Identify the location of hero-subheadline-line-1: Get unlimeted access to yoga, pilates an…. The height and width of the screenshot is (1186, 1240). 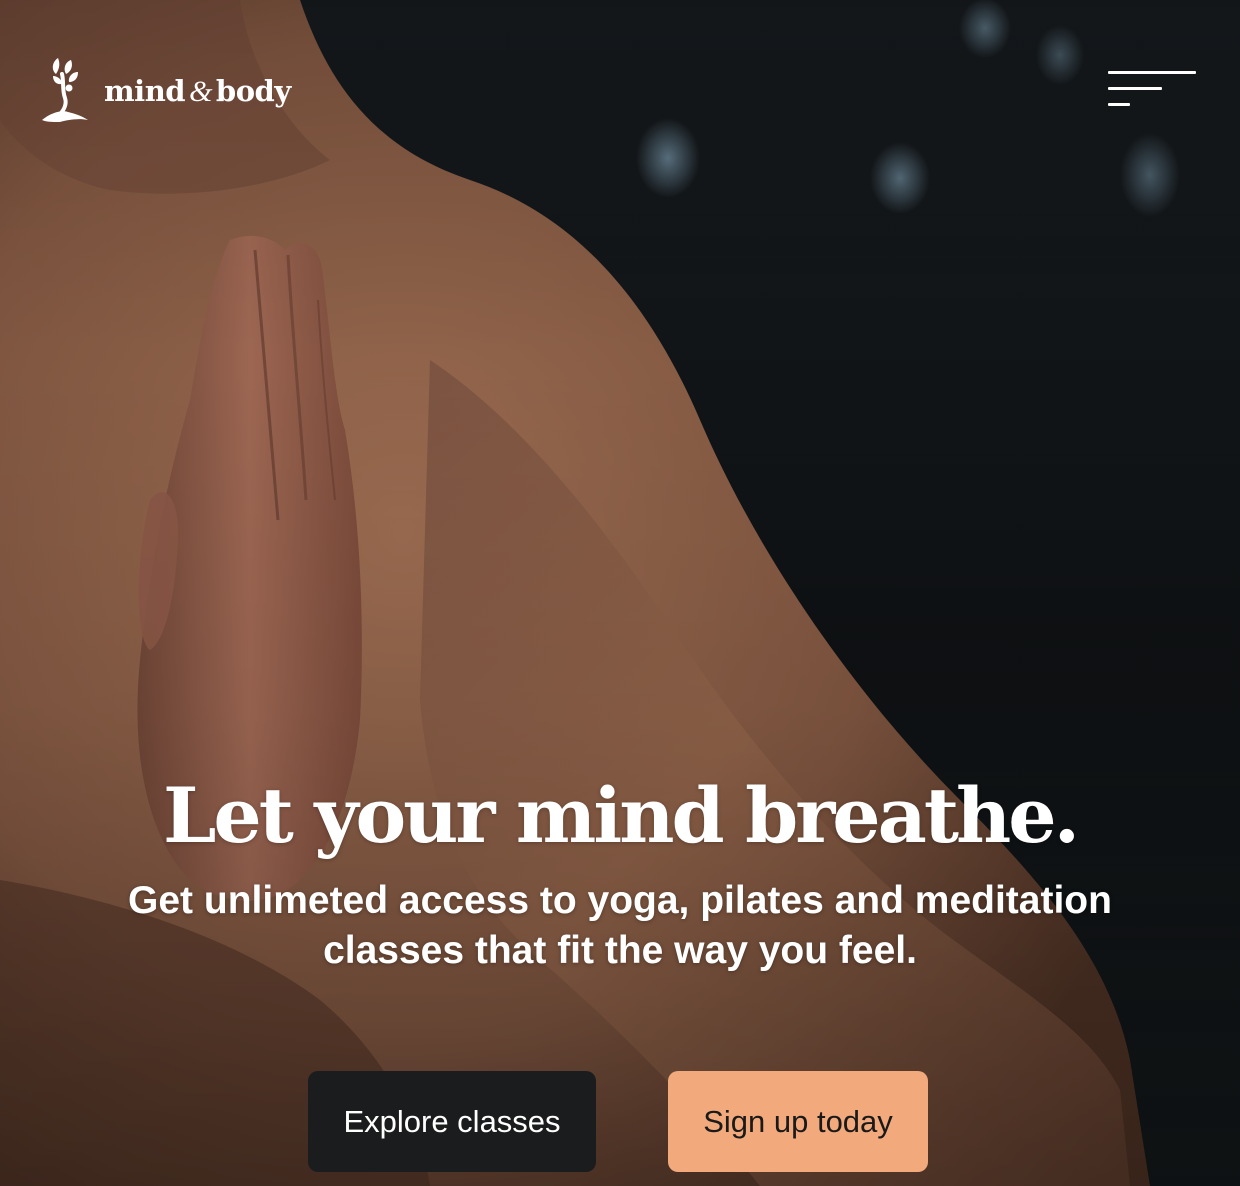
(620, 900).